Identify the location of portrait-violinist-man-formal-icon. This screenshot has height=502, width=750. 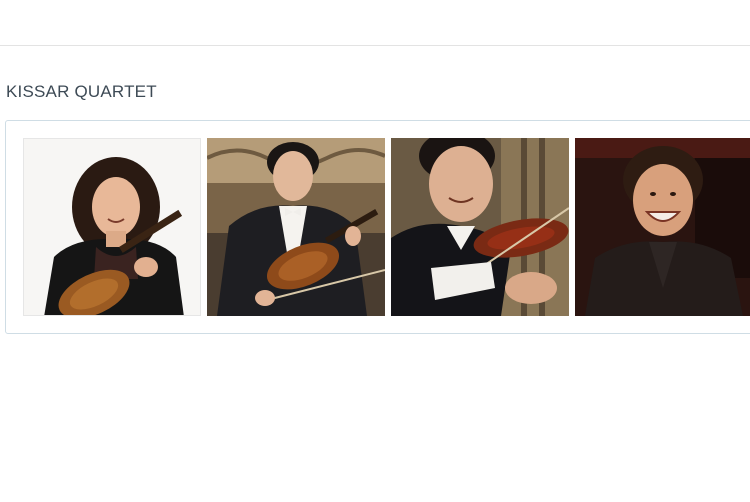
(296, 227).